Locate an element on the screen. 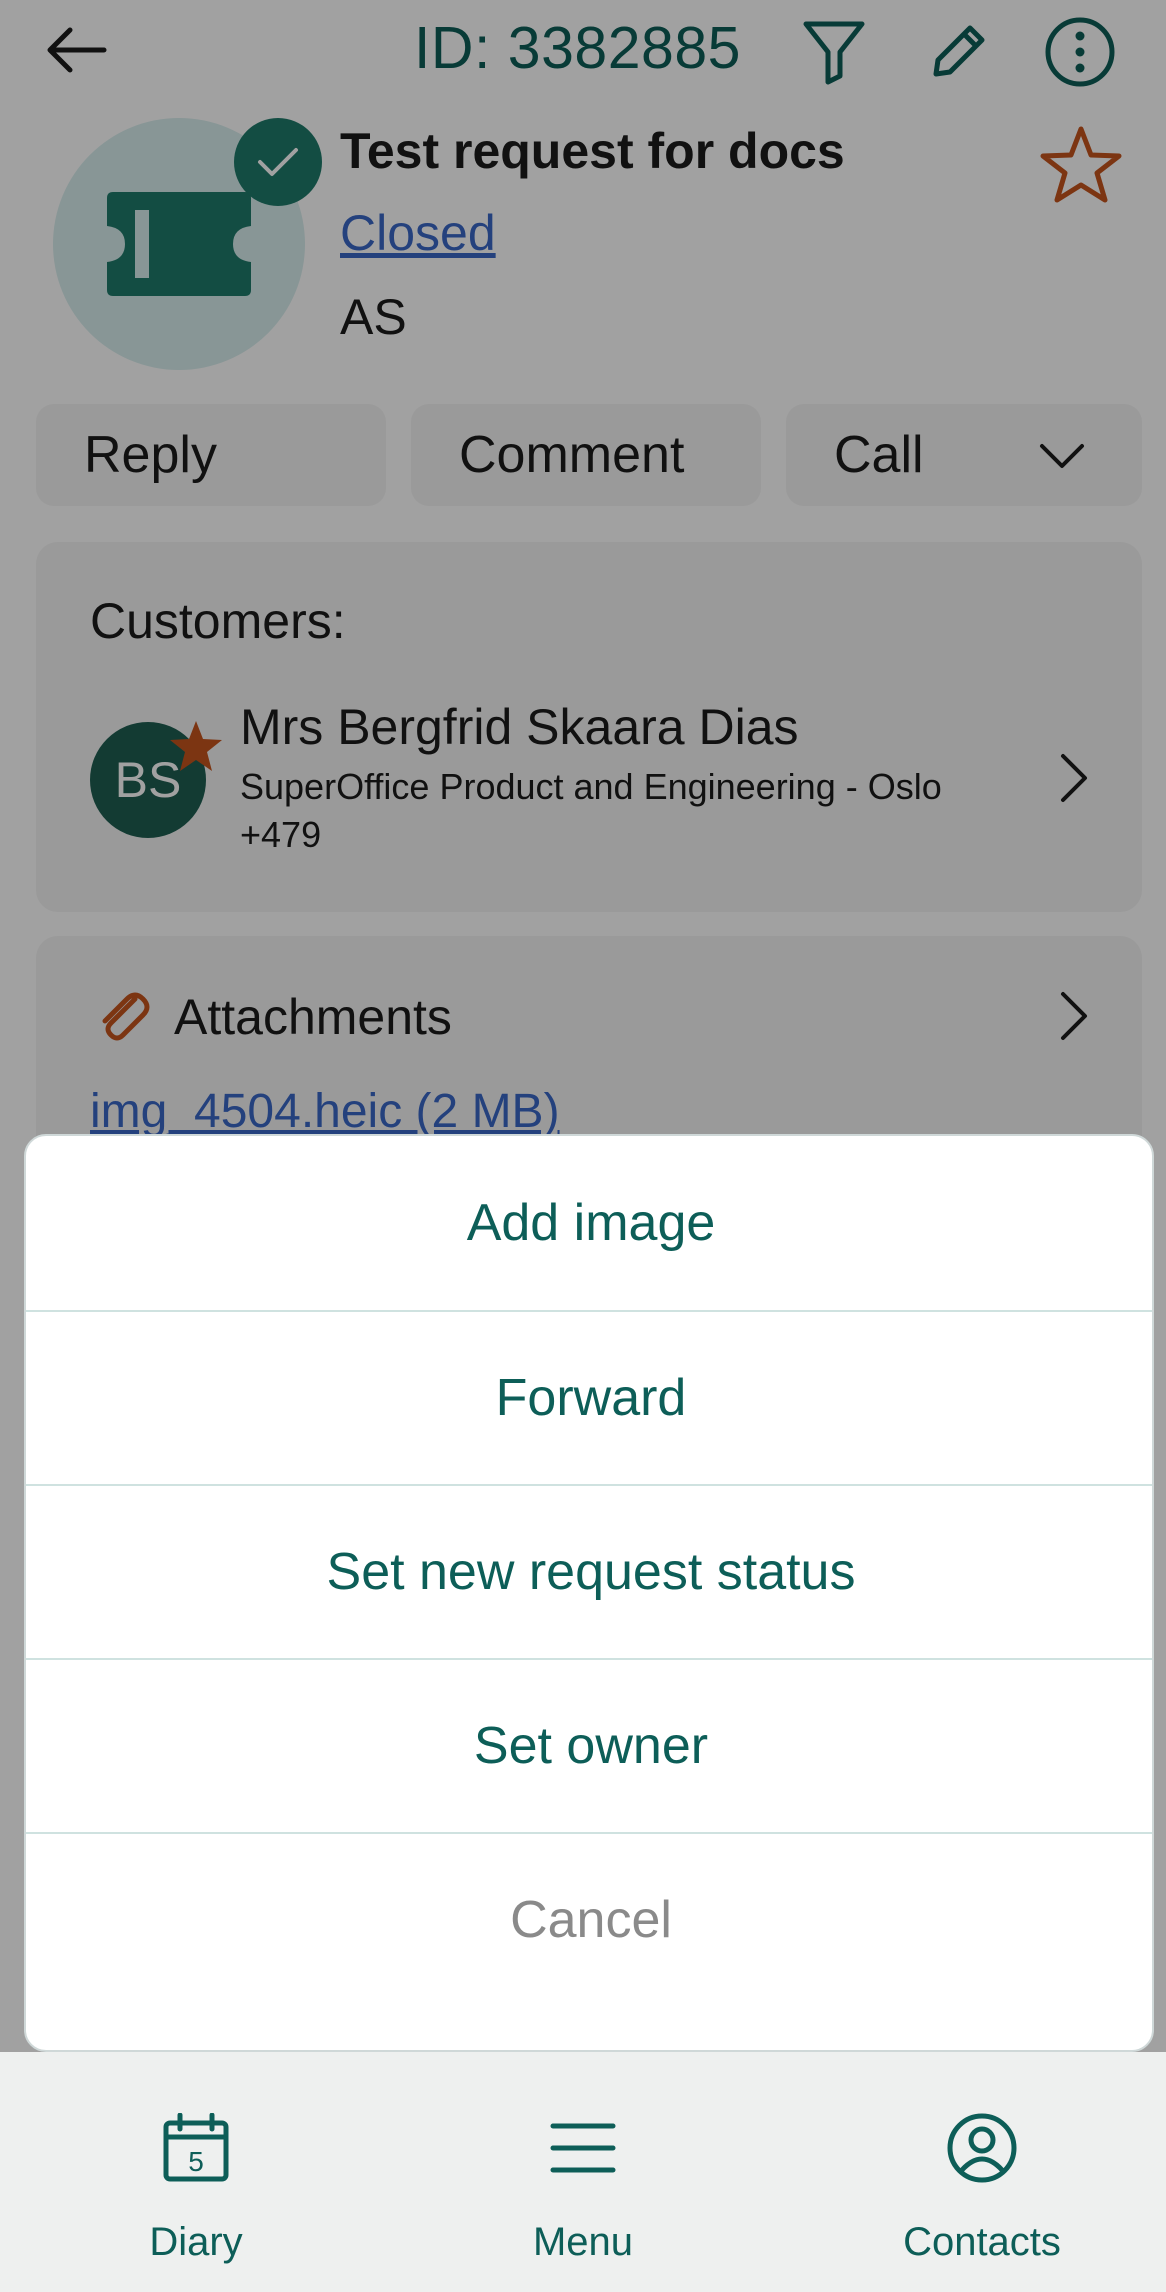 This screenshot has width=1166, height=2292. nav-diary: 5 Diary is located at coordinates (196, 2172).